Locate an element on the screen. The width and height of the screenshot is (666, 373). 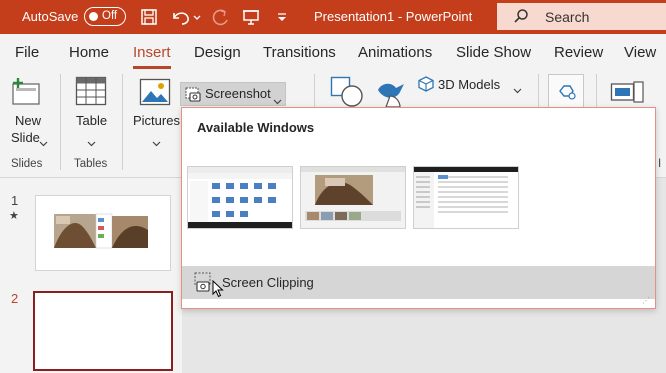
tab-slide-show: Slide Show is located at coordinates (493, 52).